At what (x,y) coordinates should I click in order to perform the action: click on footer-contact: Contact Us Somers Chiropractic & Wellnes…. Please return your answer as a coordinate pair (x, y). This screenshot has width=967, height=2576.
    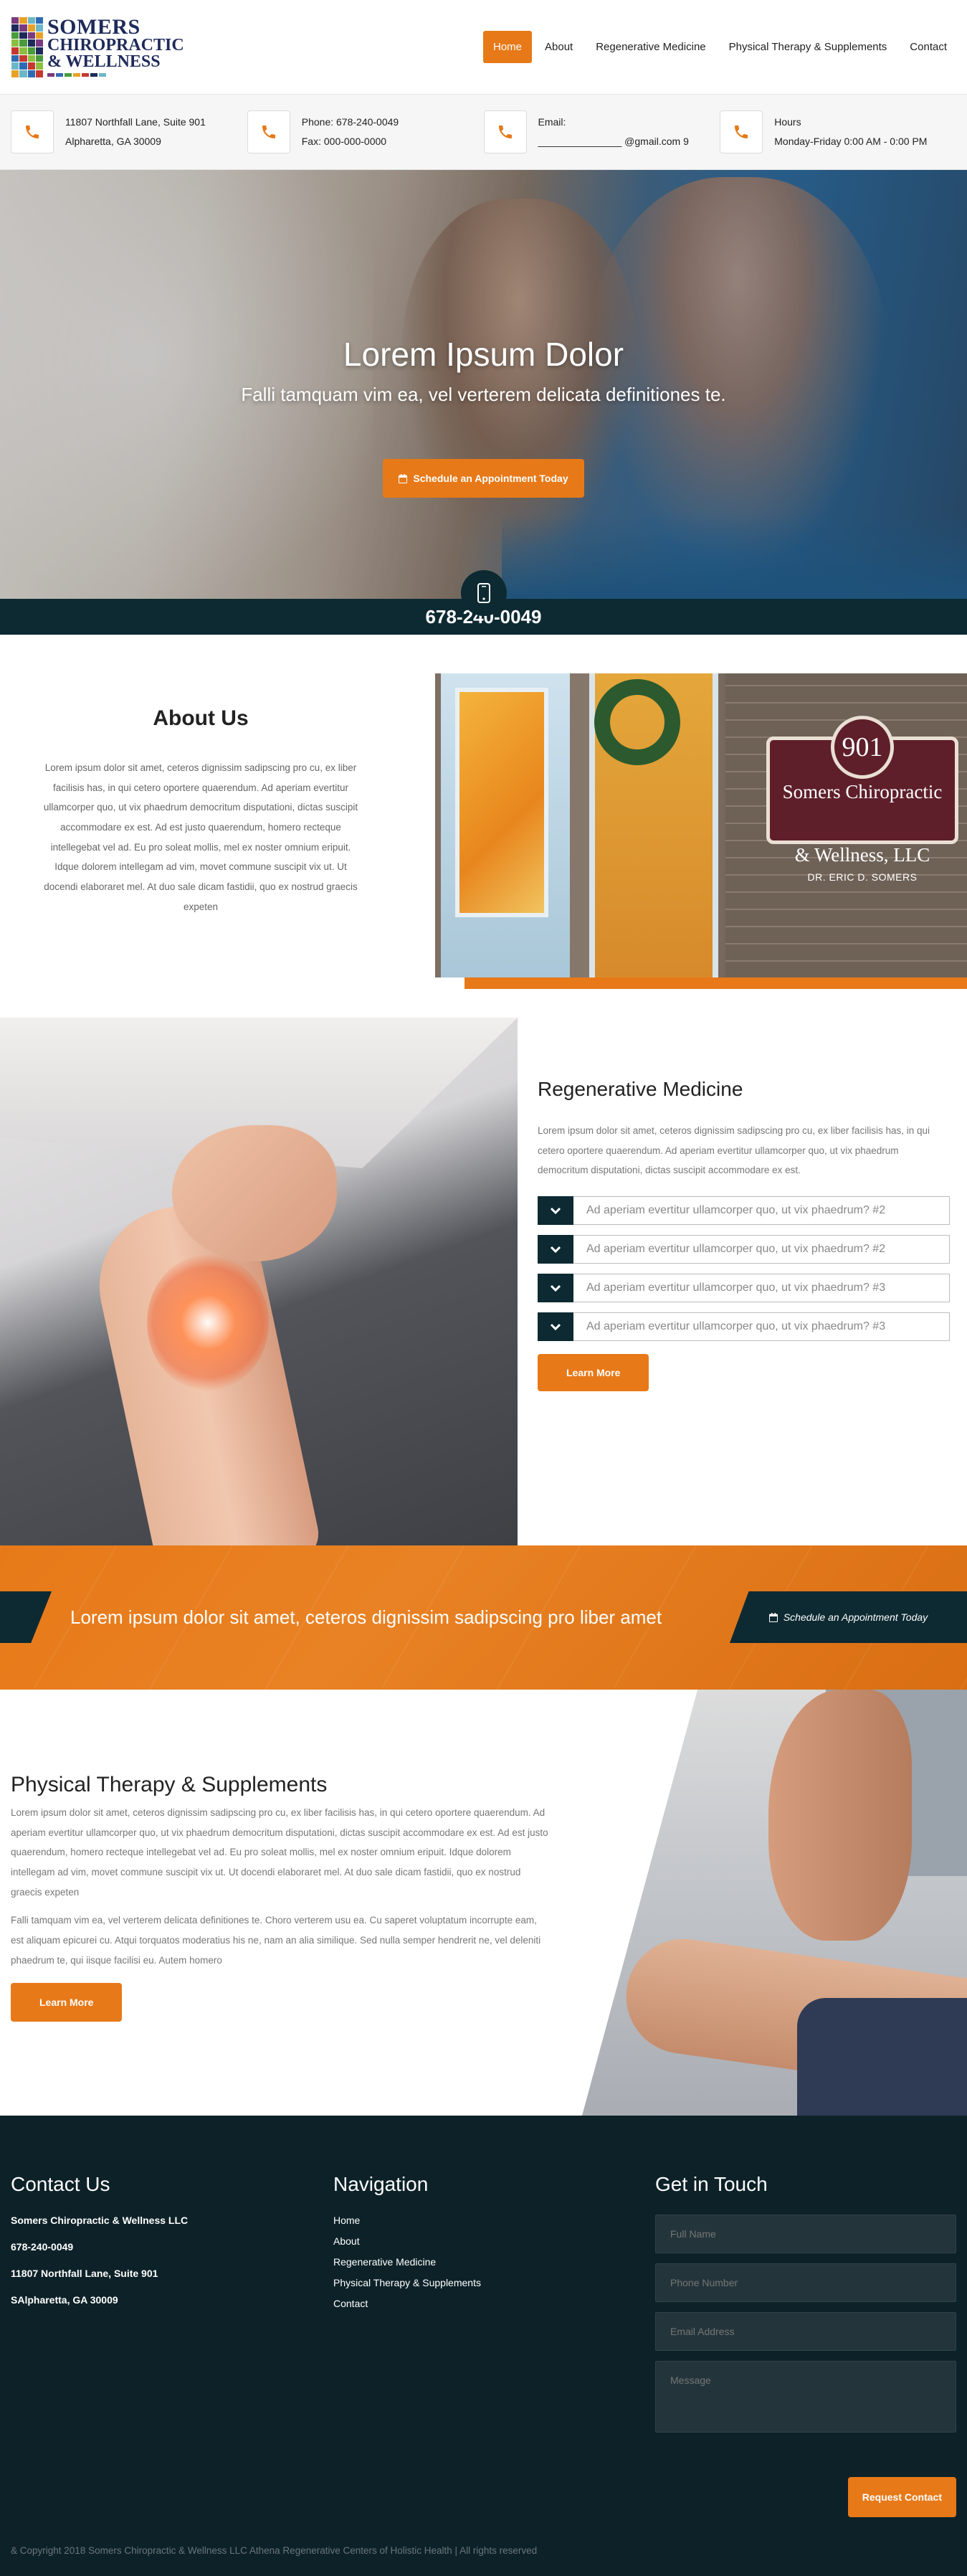
    Looking at the image, I should click on (162, 2247).